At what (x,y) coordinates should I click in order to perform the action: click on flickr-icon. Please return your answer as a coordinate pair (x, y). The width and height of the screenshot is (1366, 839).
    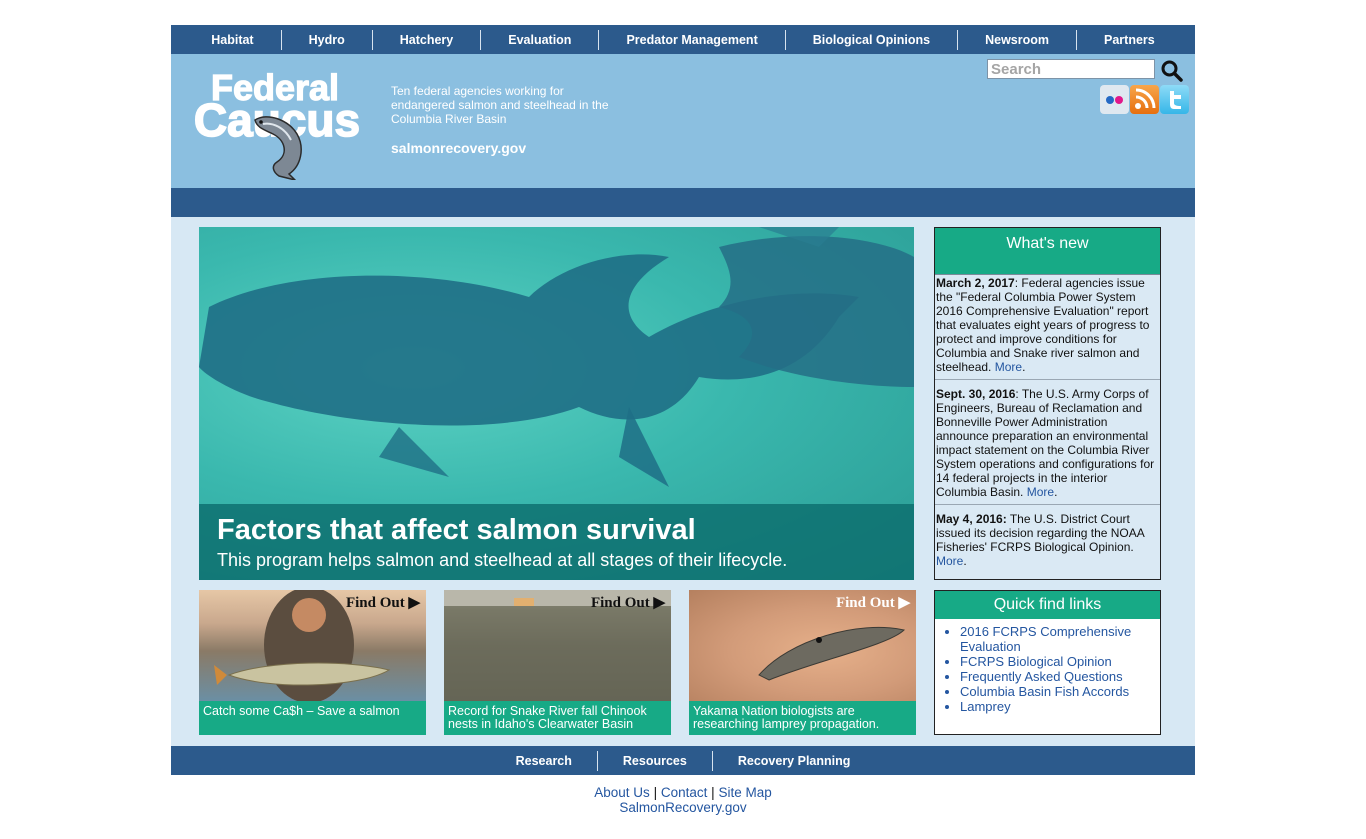
    Looking at the image, I should click on (1114, 99).